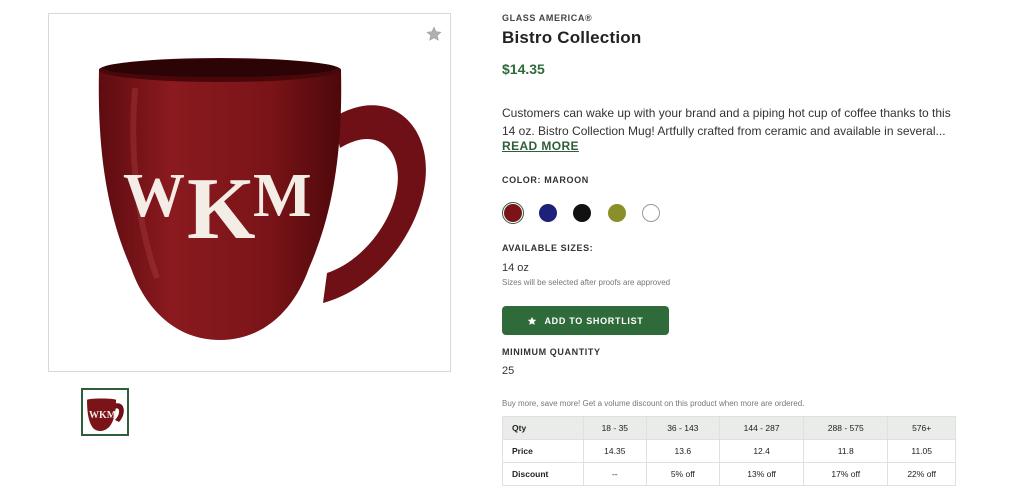 The image size is (1024, 496). I want to click on table-cell: 12.4, so click(762, 451).